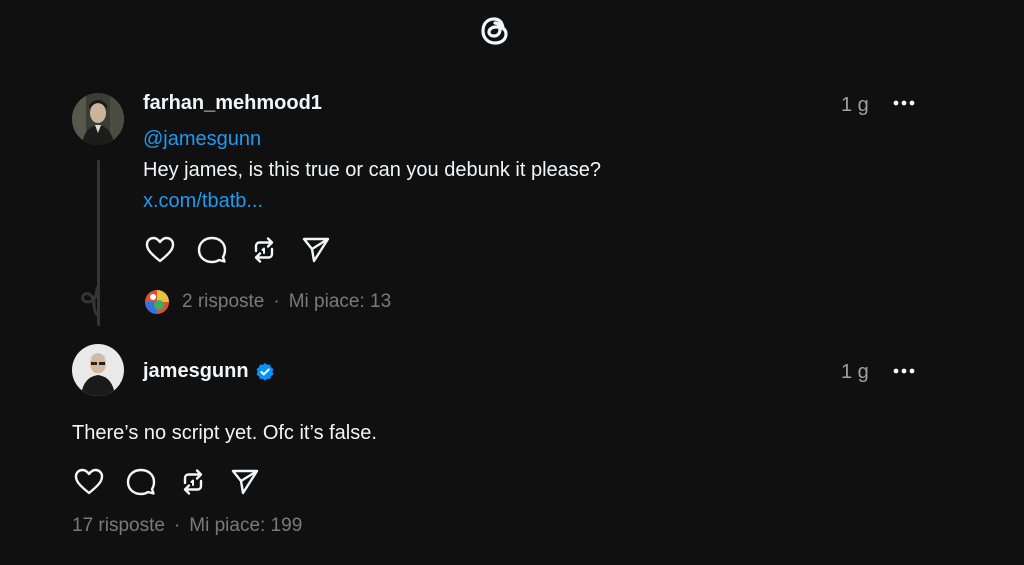  What do you see at coordinates (264, 371) in the screenshot?
I see `verified-badge-icon` at bounding box center [264, 371].